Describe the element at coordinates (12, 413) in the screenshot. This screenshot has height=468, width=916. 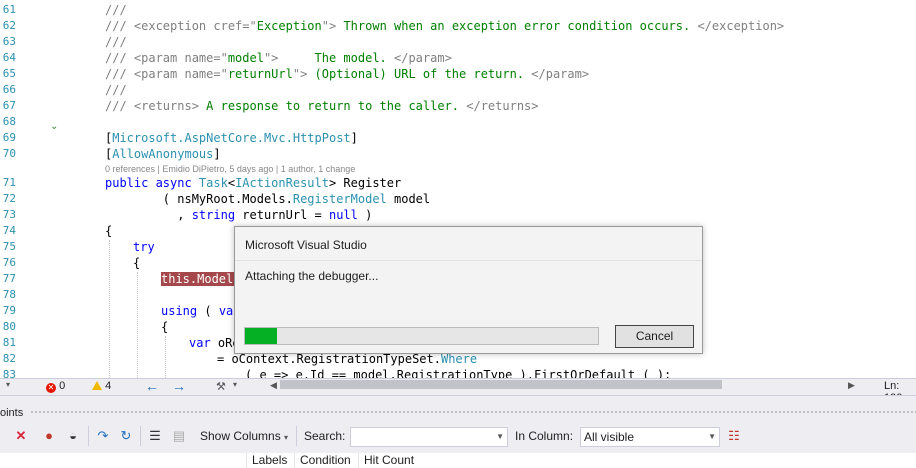
I see `panel-title: oints` at that location.